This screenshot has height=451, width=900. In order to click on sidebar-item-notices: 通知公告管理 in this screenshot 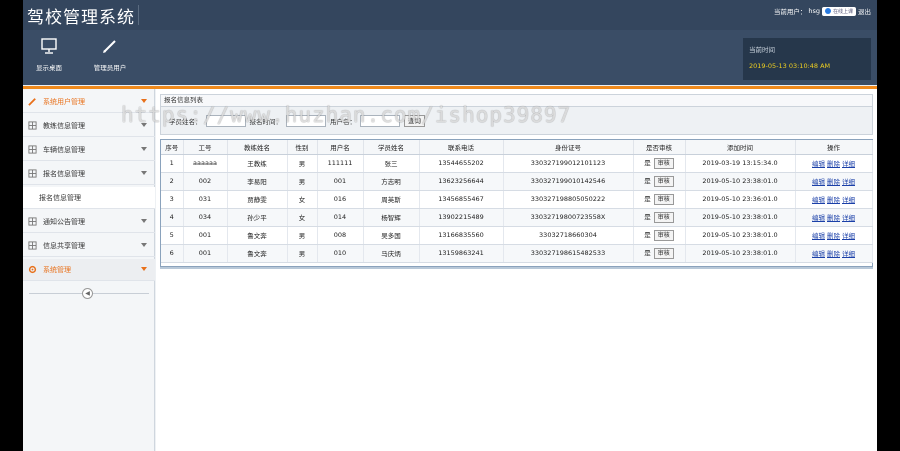, I will do `click(89, 222)`.